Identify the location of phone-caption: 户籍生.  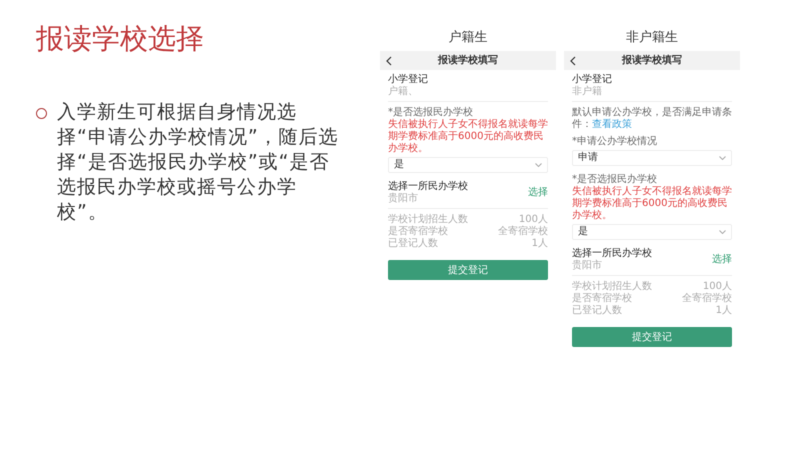
(468, 37).